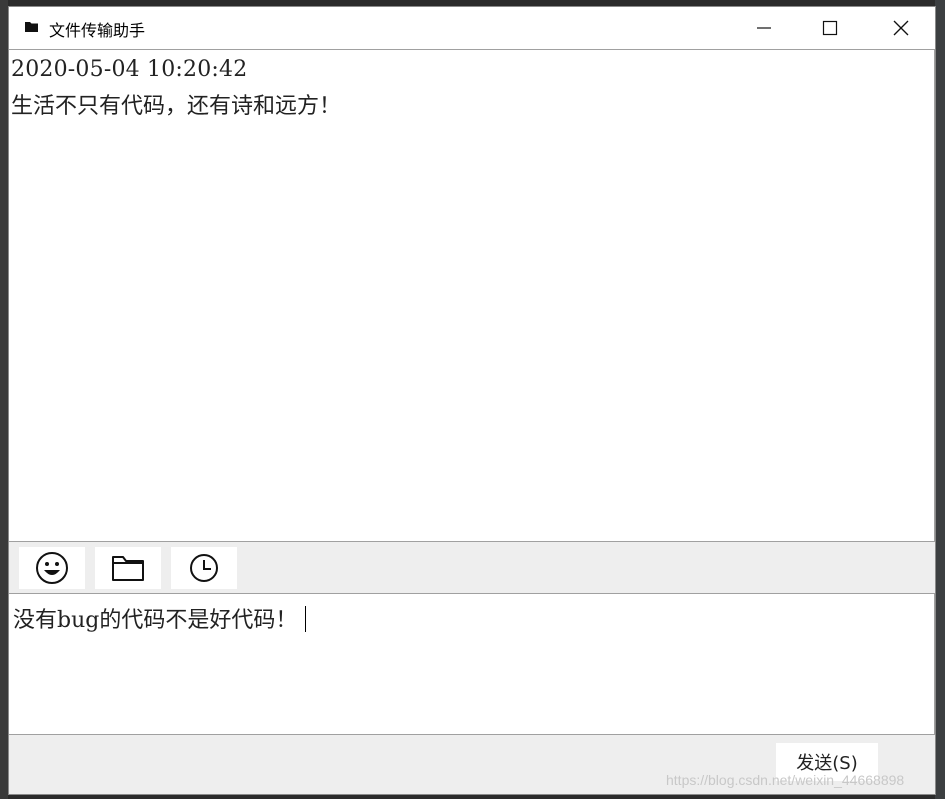 The height and width of the screenshot is (799, 945). I want to click on emoji-icon, so click(52, 568).